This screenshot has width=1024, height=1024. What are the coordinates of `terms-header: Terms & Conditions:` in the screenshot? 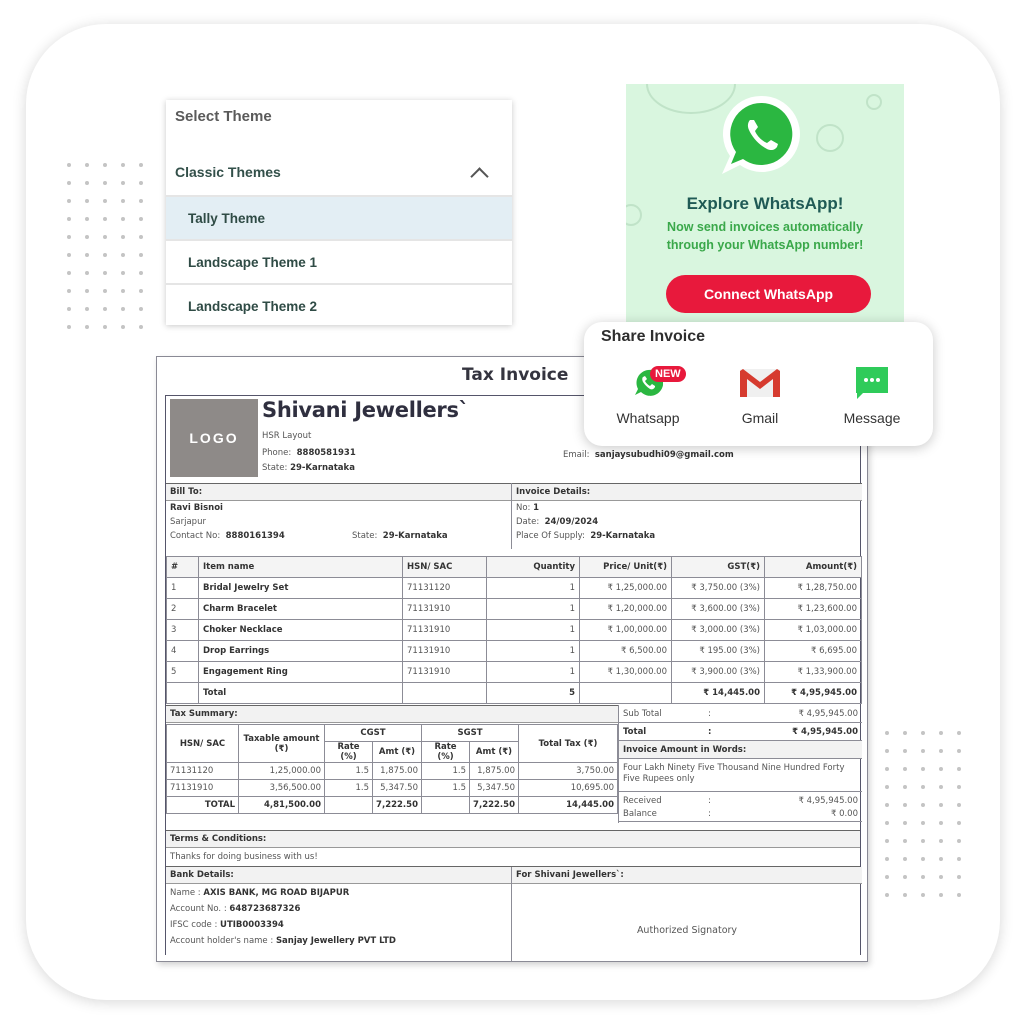 It's located at (513, 839).